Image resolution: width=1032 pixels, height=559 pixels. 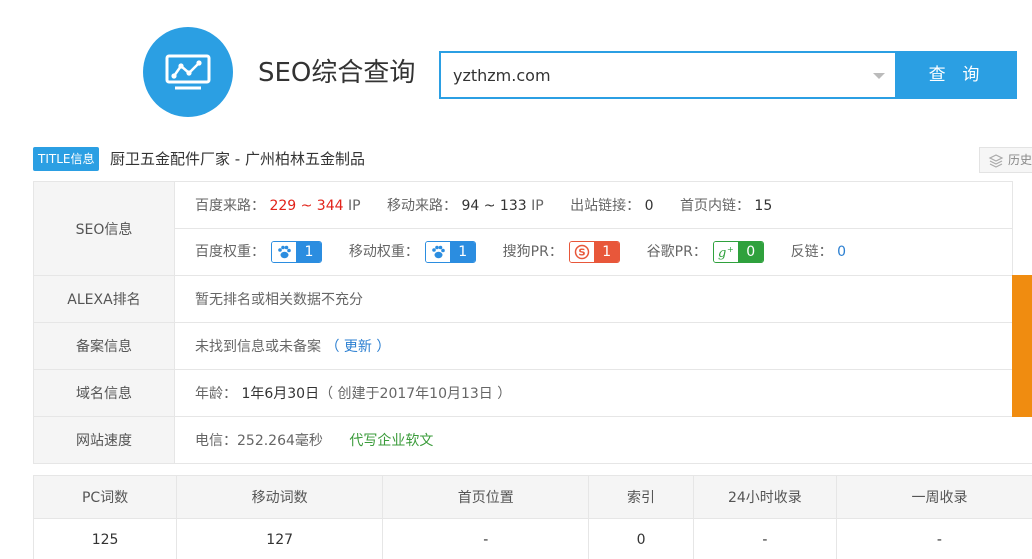 What do you see at coordinates (1005, 160) in the screenshot?
I see `history-button: 历史` at bounding box center [1005, 160].